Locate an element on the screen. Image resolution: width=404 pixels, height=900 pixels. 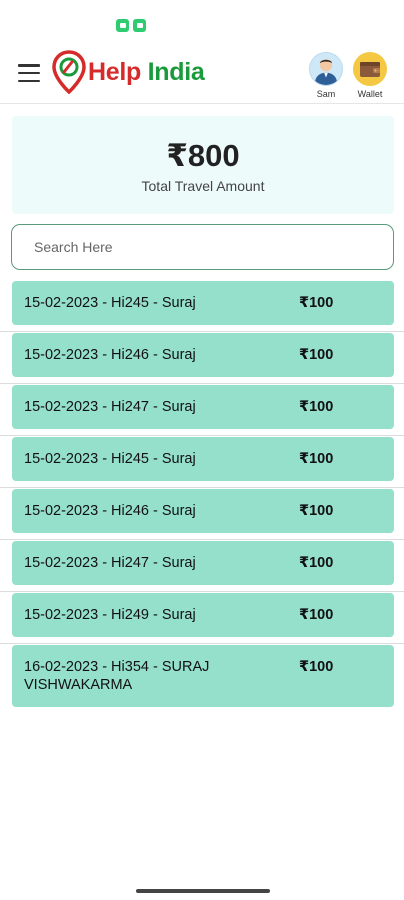
wallet-button: Wallet is located at coordinates (370, 75).